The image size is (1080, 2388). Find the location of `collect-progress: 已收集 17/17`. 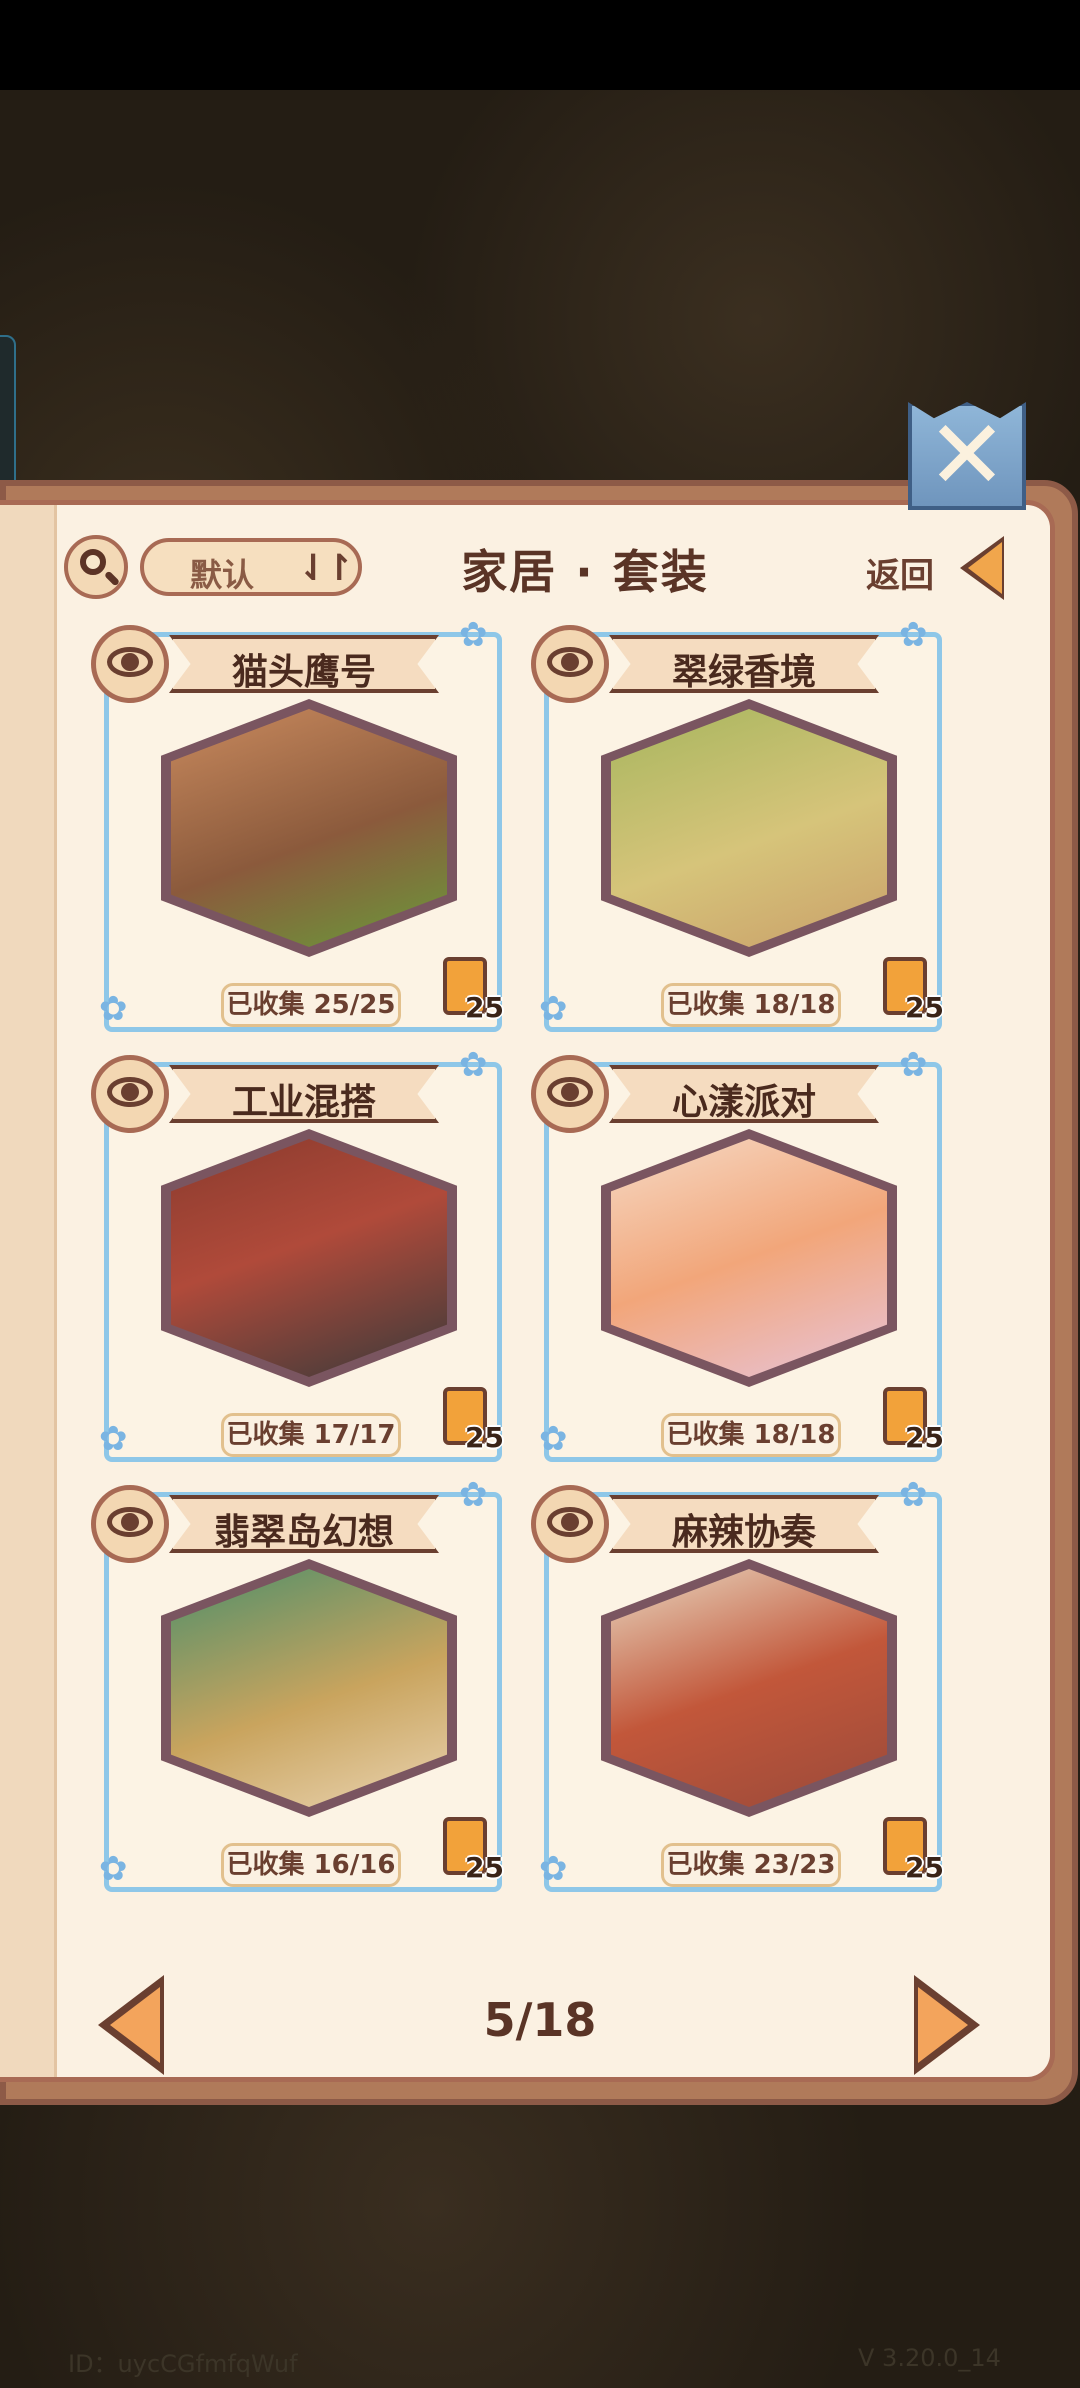

collect-progress: 已收集 17/17 is located at coordinates (311, 1435).